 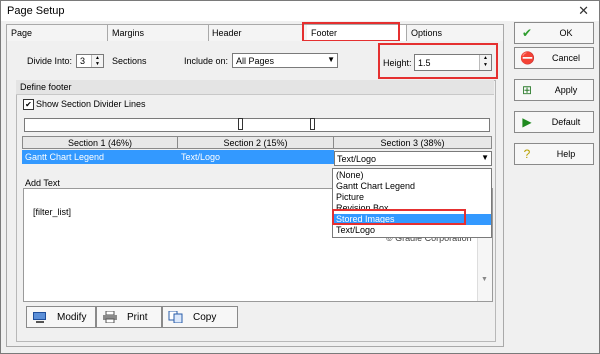 I want to click on include-on-value: All Pages, so click(x=255, y=61).